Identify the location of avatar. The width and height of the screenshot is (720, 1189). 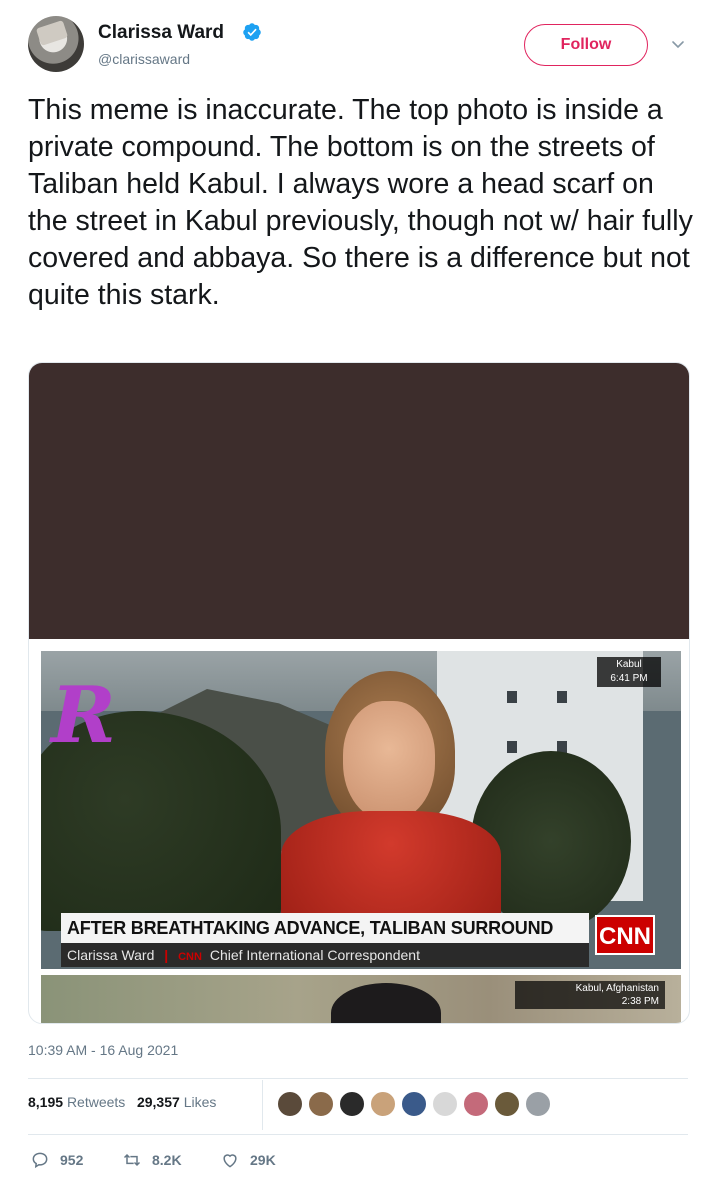
(56, 44).